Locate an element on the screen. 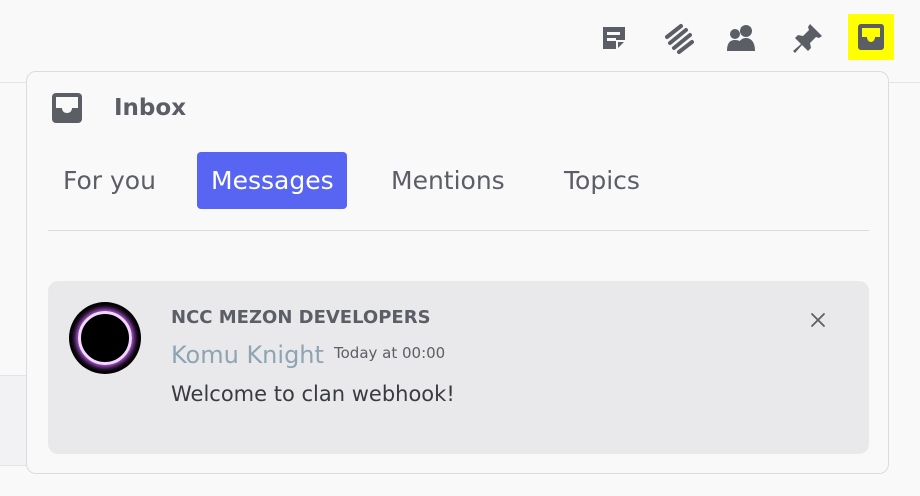  close-icon is located at coordinates (818, 320).